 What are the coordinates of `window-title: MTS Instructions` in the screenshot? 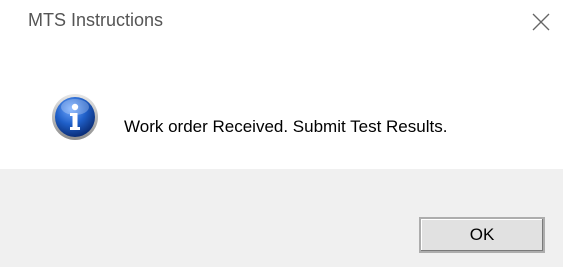 It's located at (96, 20).